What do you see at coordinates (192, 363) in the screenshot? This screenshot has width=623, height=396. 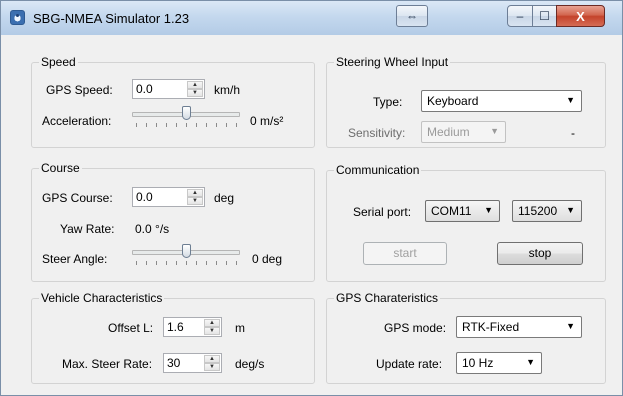 I see `max-steer-rate-input: 30 ▲ ▼` at bounding box center [192, 363].